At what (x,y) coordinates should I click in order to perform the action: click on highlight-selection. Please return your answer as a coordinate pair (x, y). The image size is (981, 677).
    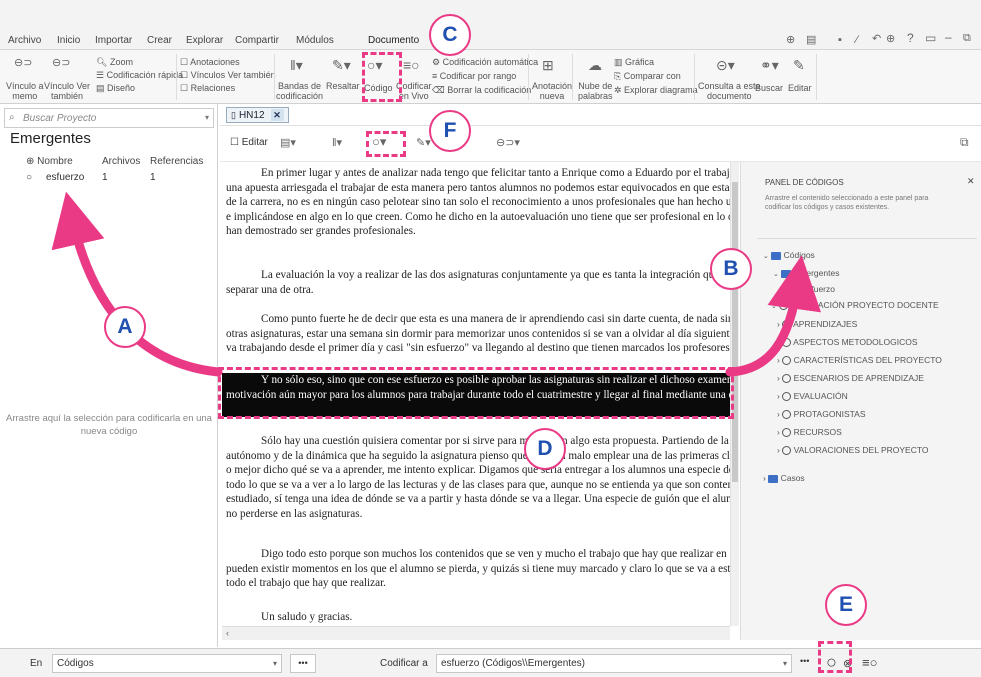
    Looking at the image, I should click on (476, 393).